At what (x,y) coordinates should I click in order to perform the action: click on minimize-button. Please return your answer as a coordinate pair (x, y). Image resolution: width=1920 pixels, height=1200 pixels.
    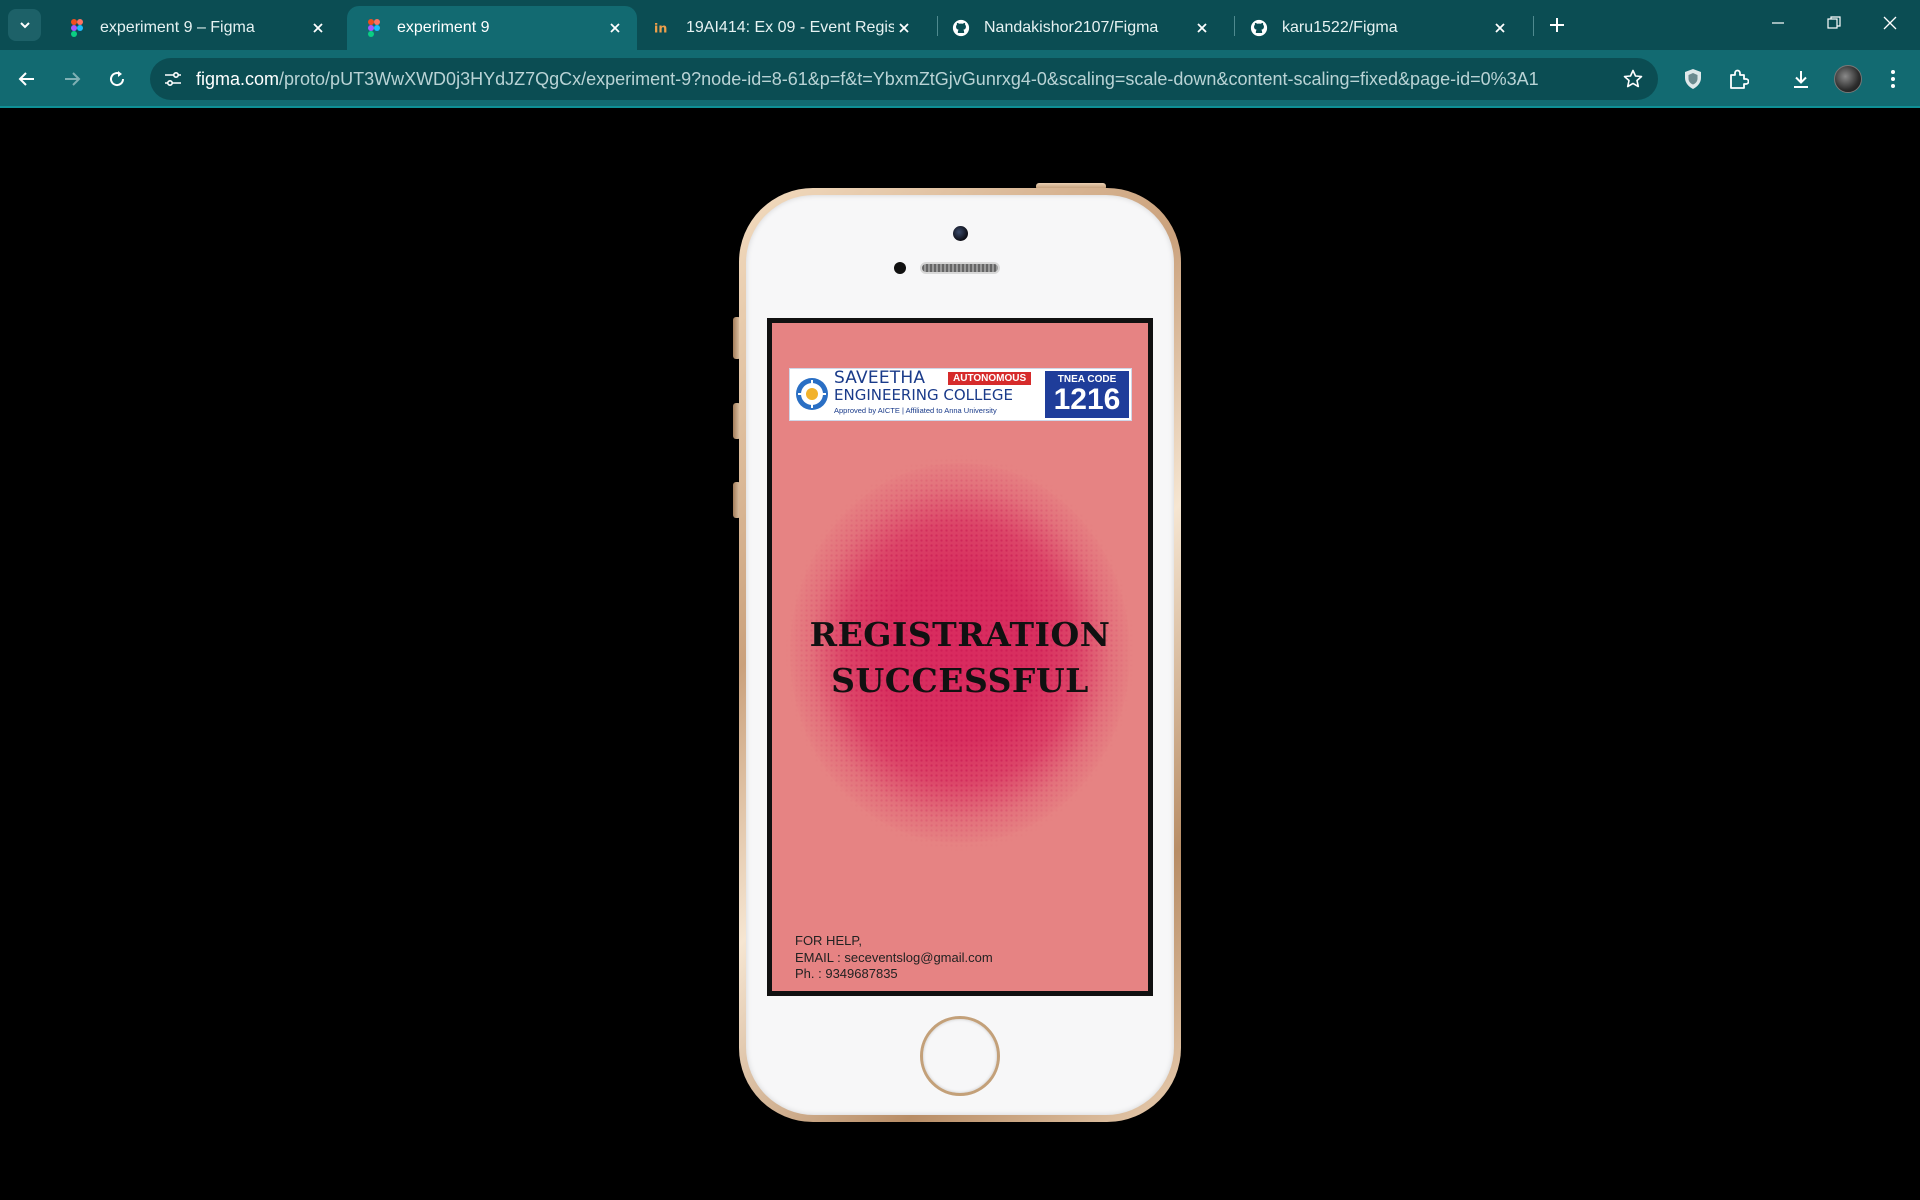
    Looking at the image, I should click on (1778, 23).